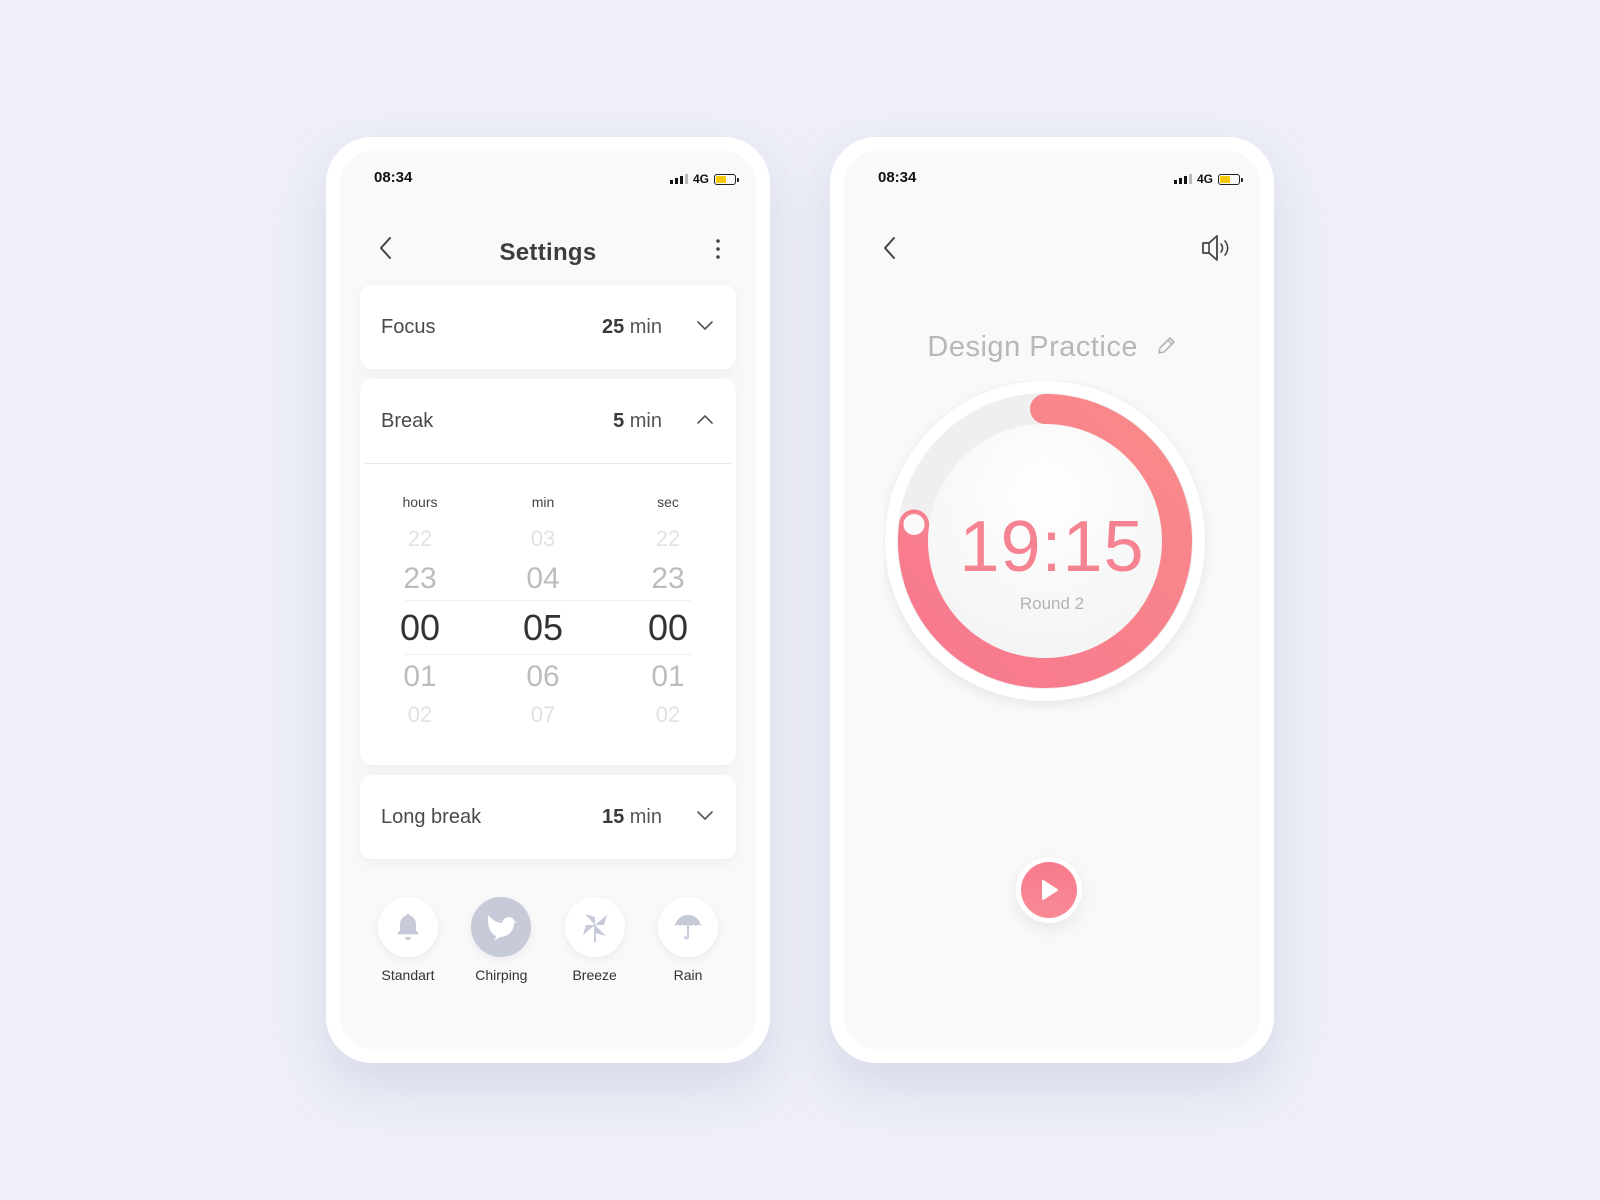 This screenshot has height=1200, width=1600. I want to click on sound-option-breeze: Breeze, so click(595, 947).